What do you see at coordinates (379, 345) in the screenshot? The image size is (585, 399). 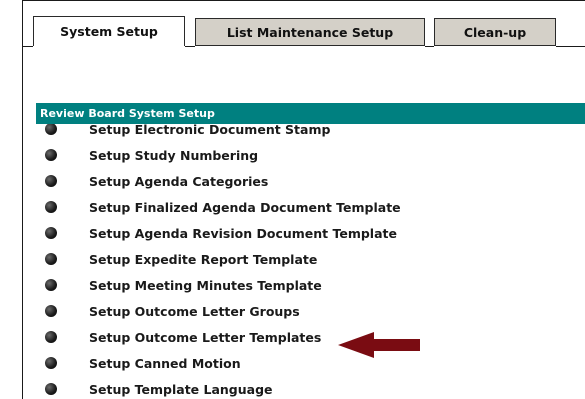 I see `pointer-arrow-icon` at bounding box center [379, 345].